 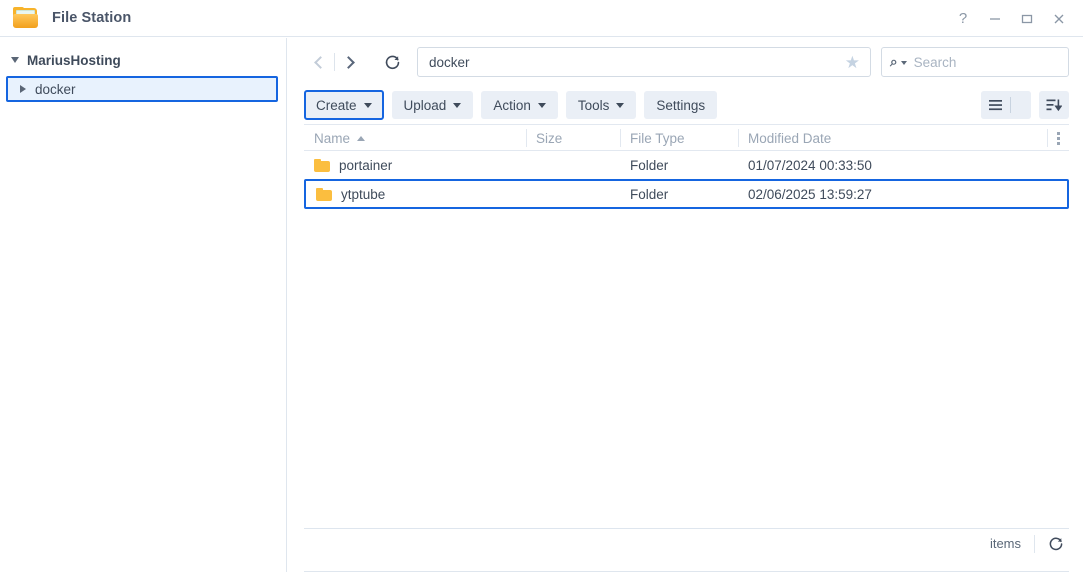 What do you see at coordinates (790, 138) in the screenshot?
I see `column-label-modified: Modified Date` at bounding box center [790, 138].